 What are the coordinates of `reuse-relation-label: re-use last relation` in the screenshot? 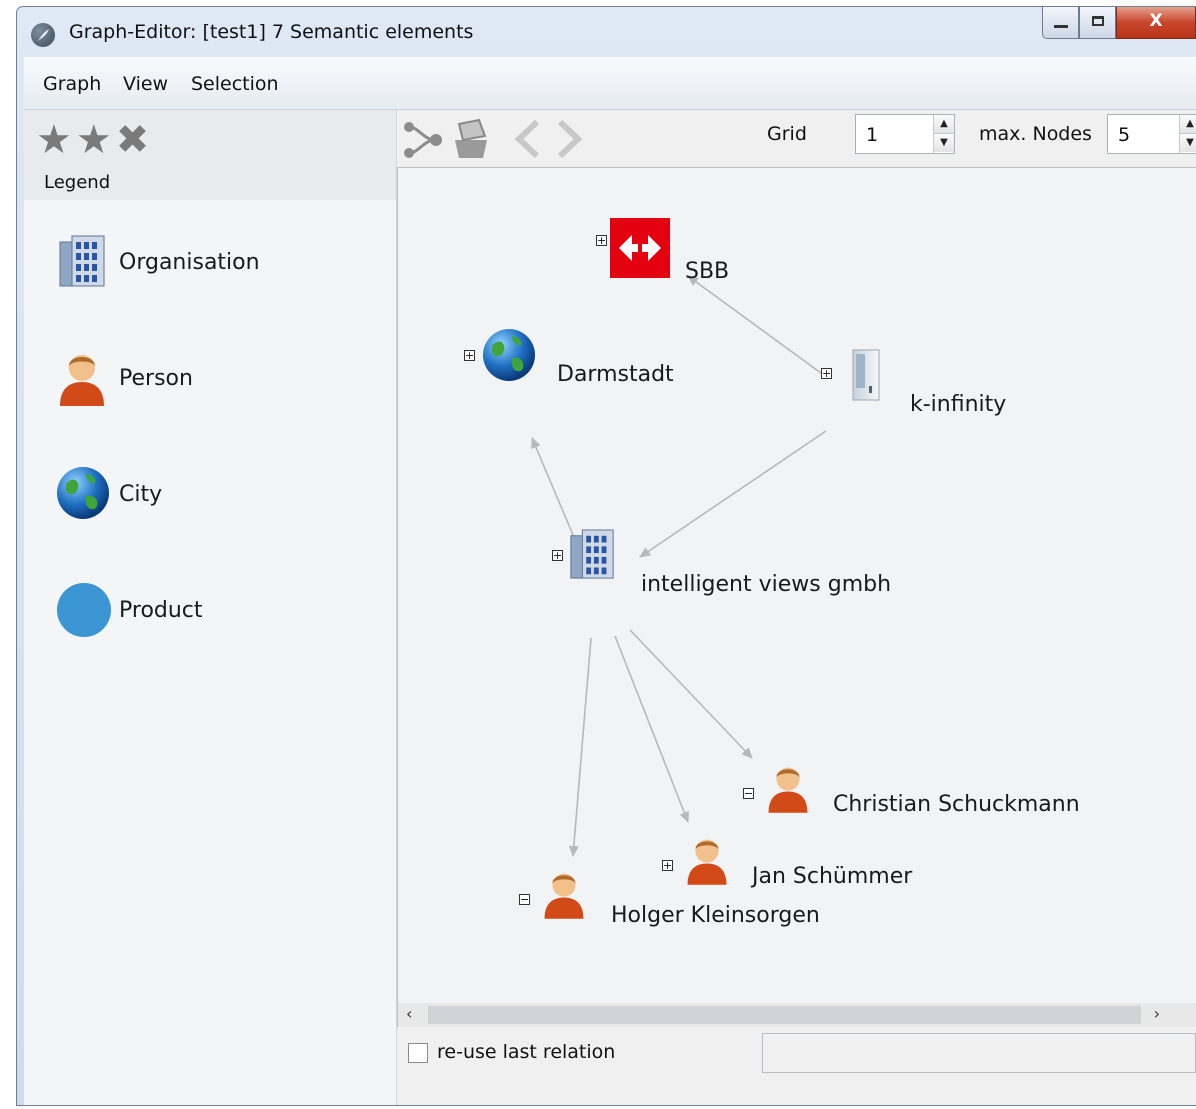 It's located at (526, 1052).